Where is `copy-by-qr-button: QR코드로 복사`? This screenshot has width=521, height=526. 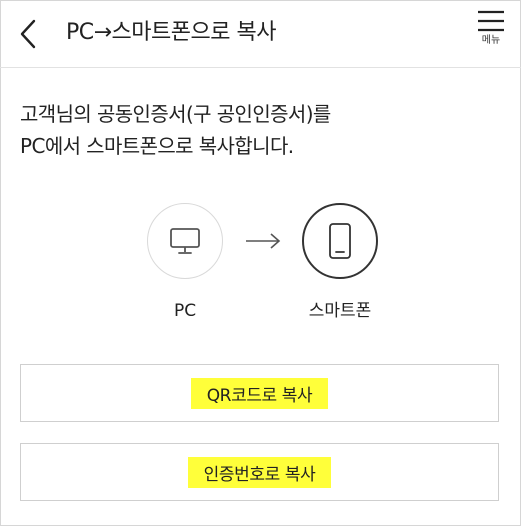
copy-by-qr-button: QR코드로 복사 is located at coordinates (259, 393).